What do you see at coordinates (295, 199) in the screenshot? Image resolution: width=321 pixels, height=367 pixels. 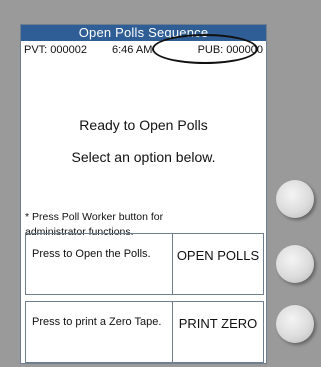 I see `poll-worker-button` at bounding box center [295, 199].